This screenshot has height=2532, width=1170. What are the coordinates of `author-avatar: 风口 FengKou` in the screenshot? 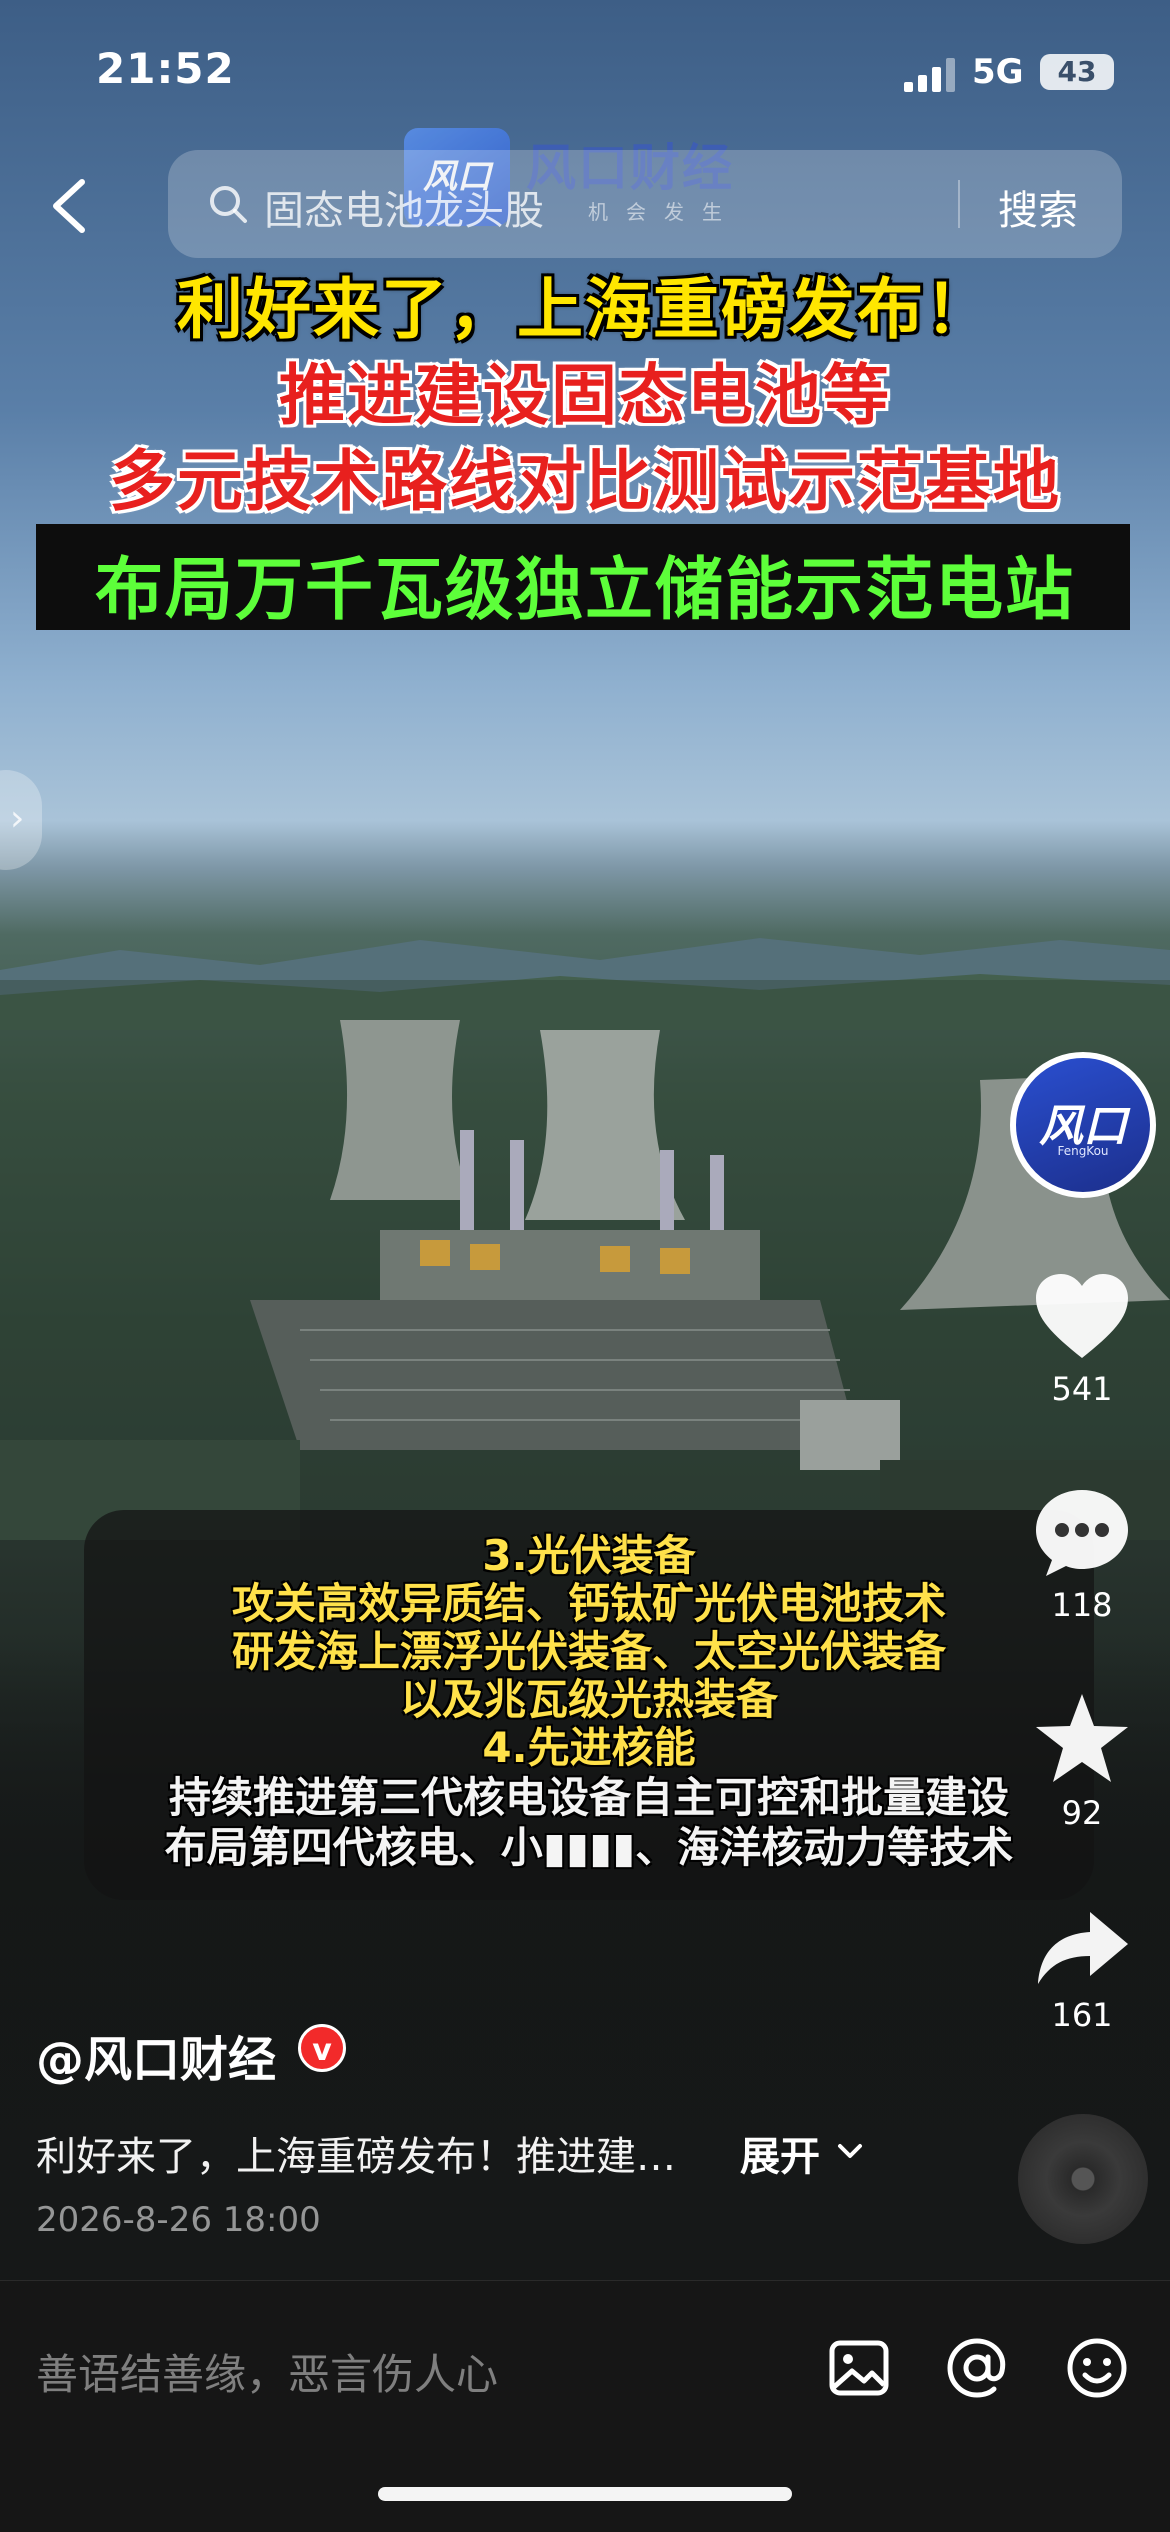 It's located at (1083, 1125).